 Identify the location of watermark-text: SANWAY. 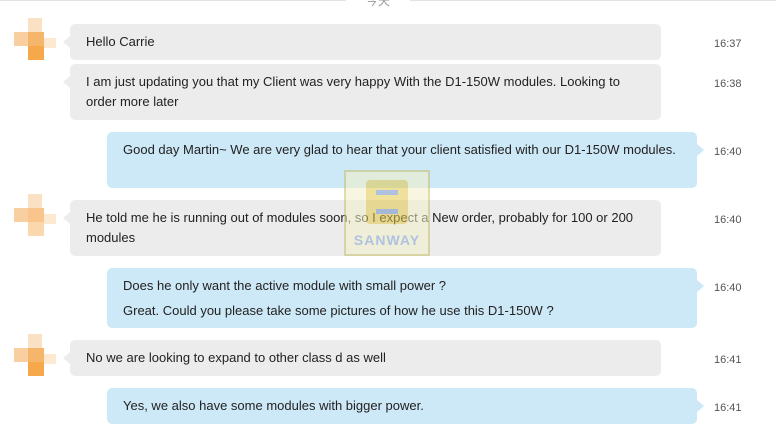
(387, 240).